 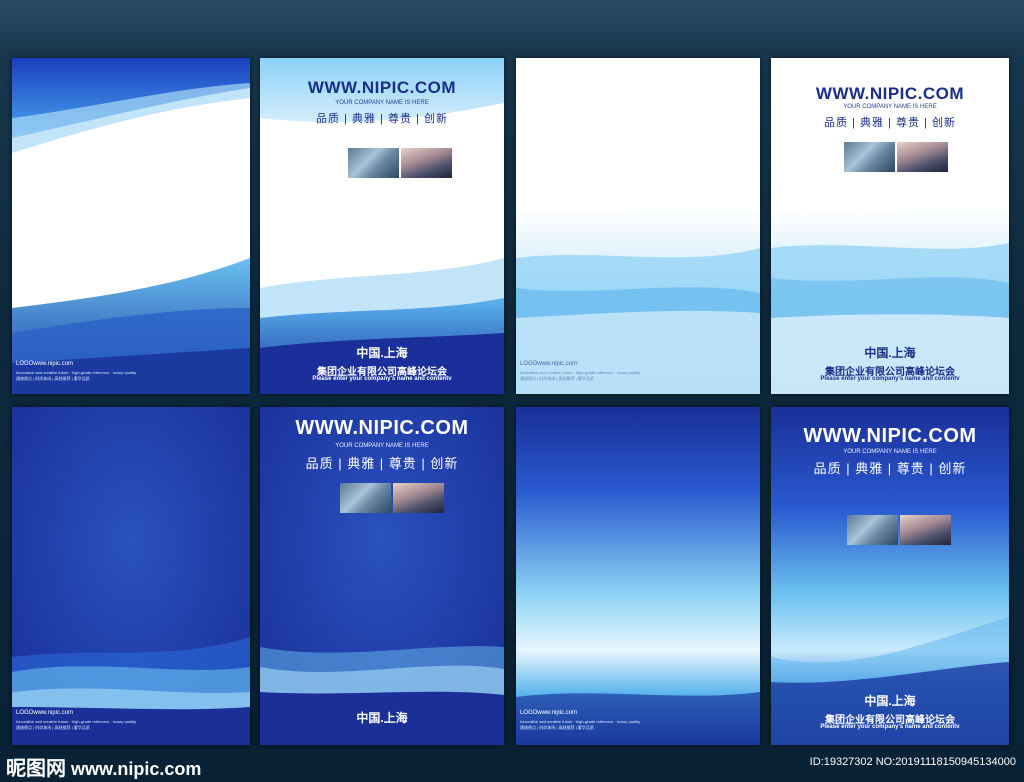 I want to click on brand-site: www.nipic.com, so click(x=136, y=769).